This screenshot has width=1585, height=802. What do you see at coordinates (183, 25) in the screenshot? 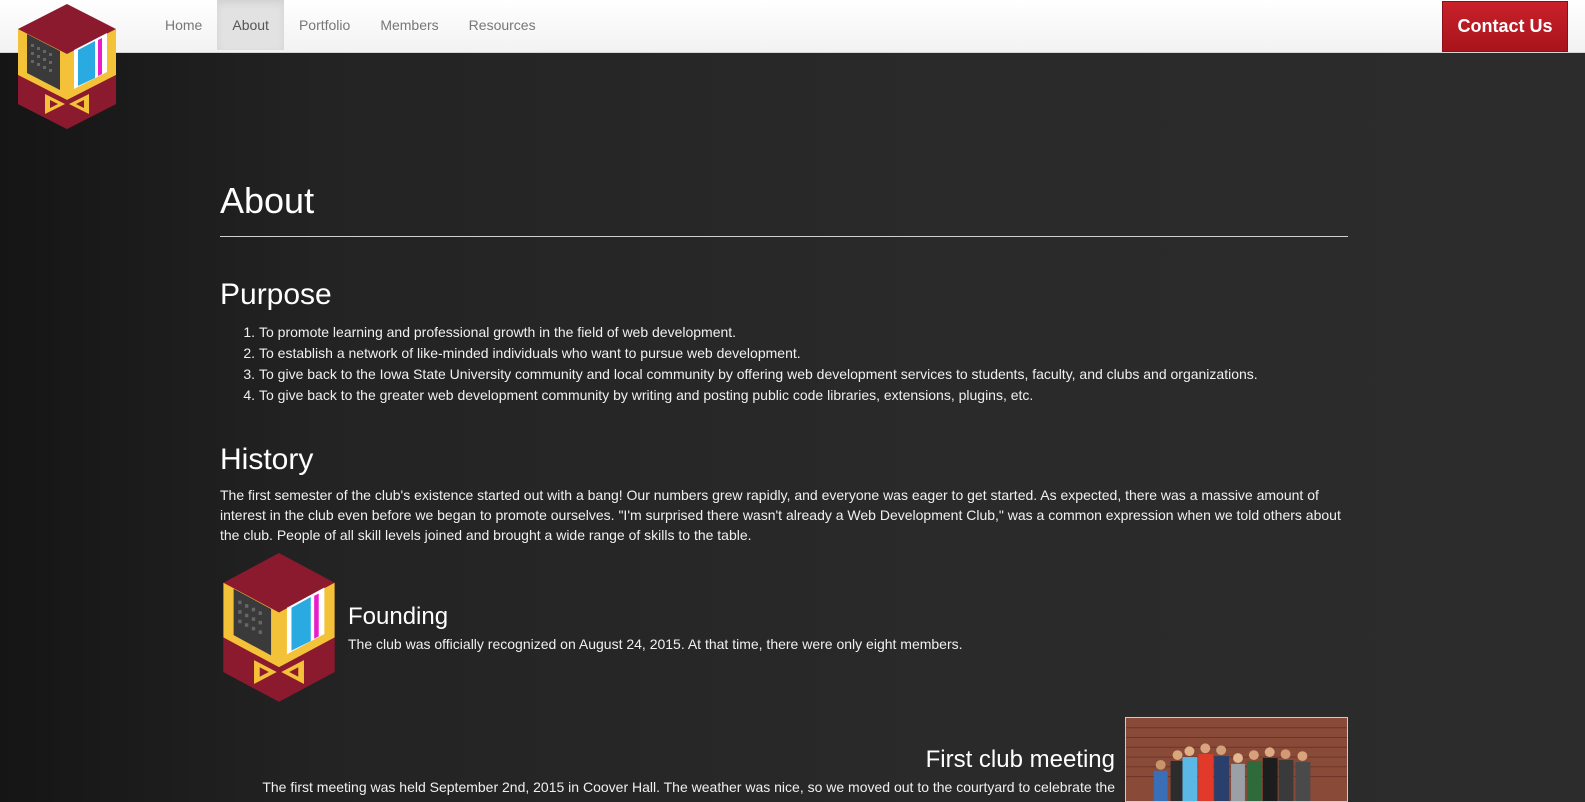
I see `nav-home-link: Home` at bounding box center [183, 25].